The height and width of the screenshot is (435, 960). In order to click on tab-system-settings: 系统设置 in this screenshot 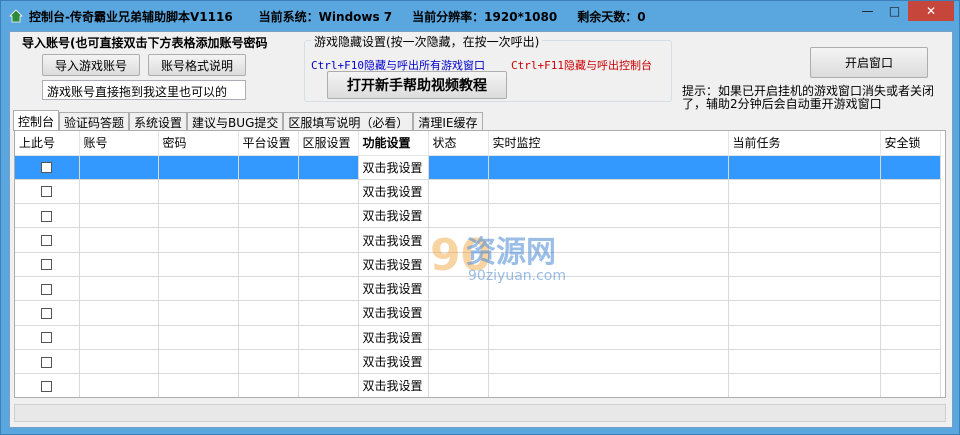, I will do `click(158, 121)`.